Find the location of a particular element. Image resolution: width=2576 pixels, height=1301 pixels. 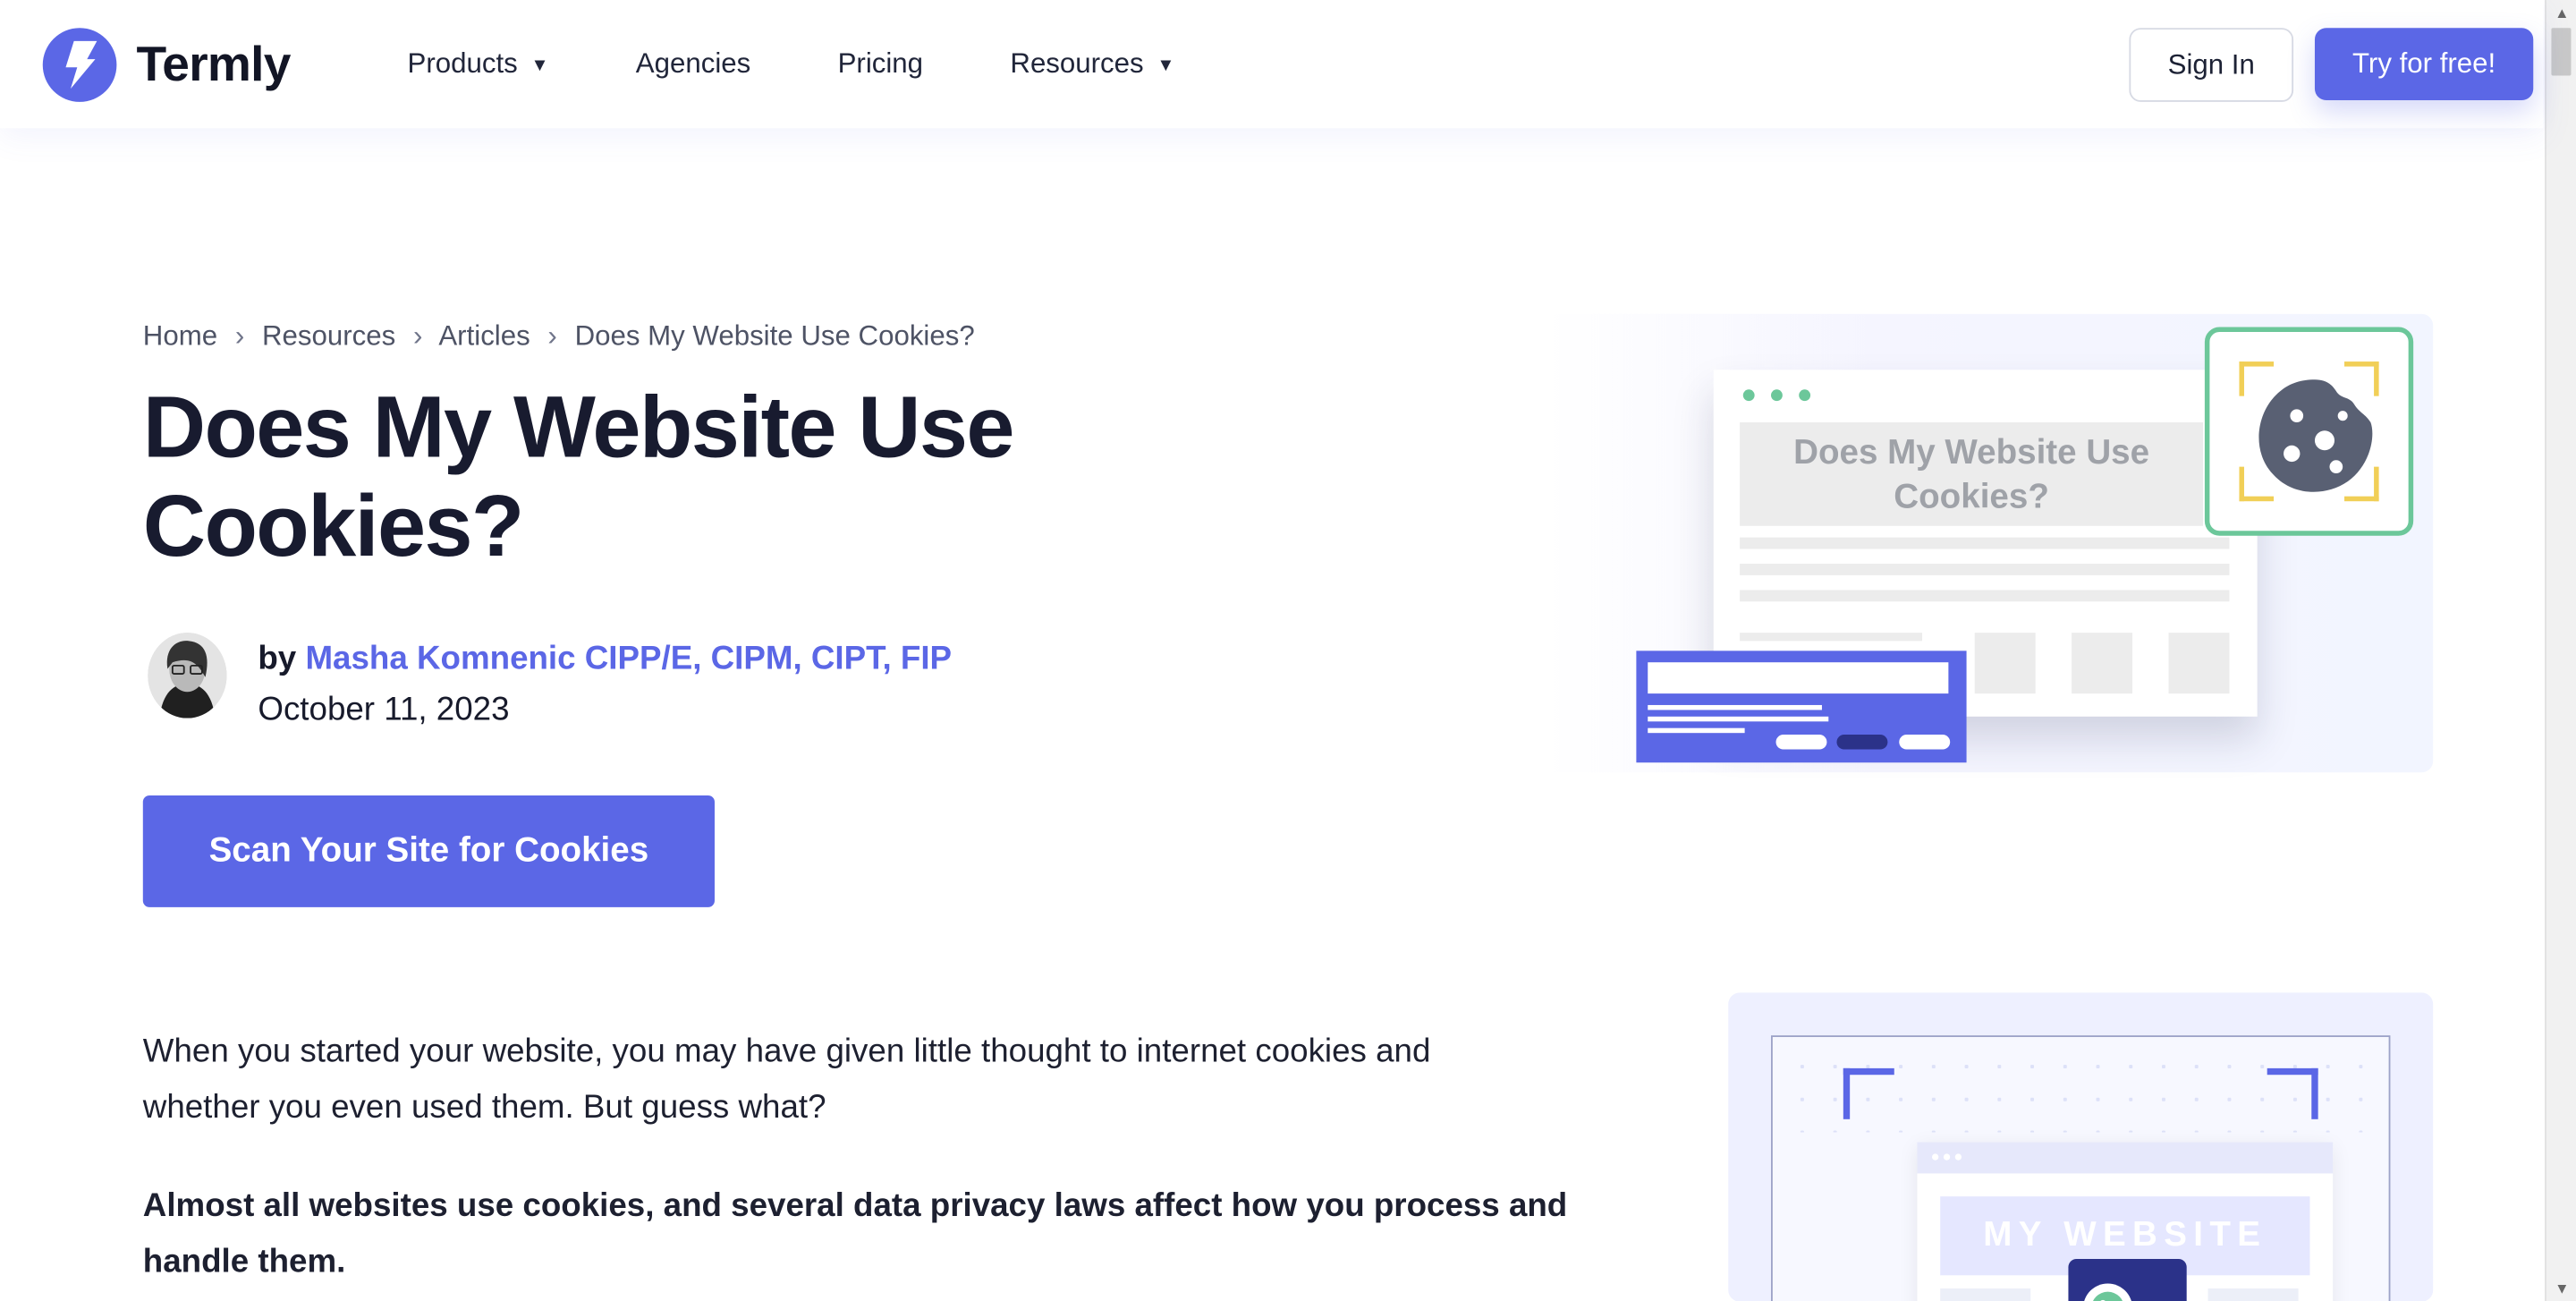

author-avatar is located at coordinates (187, 676).